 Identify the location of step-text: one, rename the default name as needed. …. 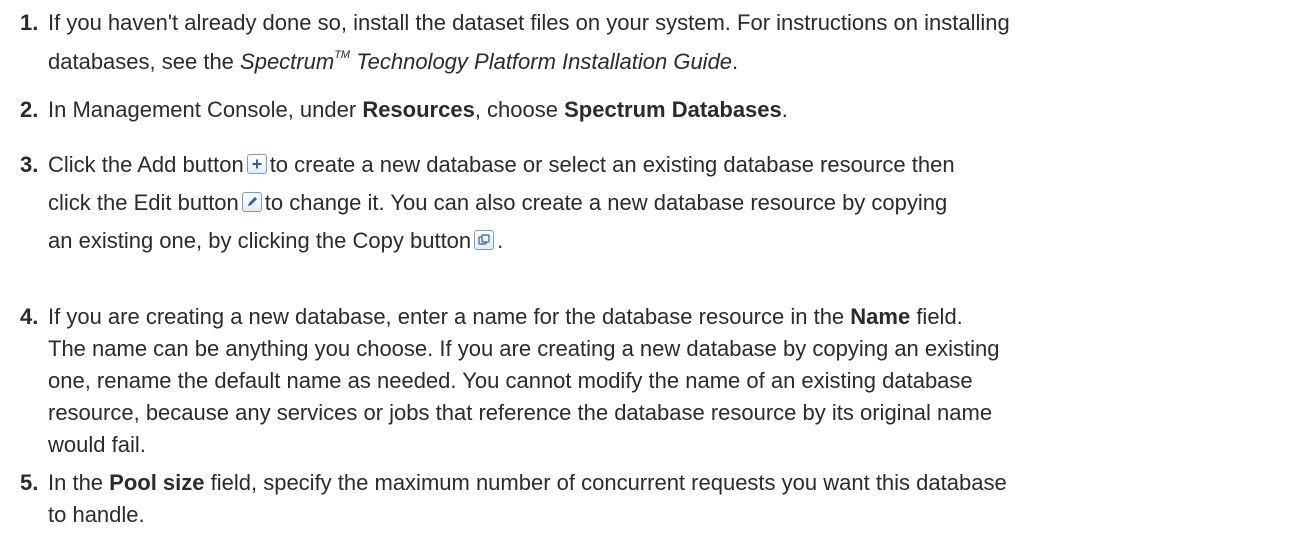
(510, 380).